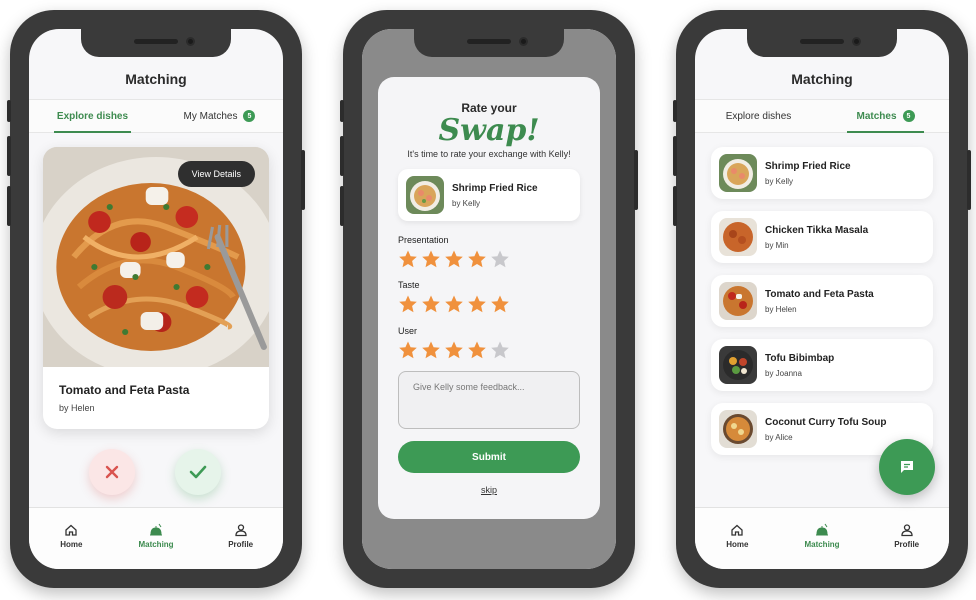  I want to click on match-dish-name: Shrimp Fried Rice, so click(808, 166).